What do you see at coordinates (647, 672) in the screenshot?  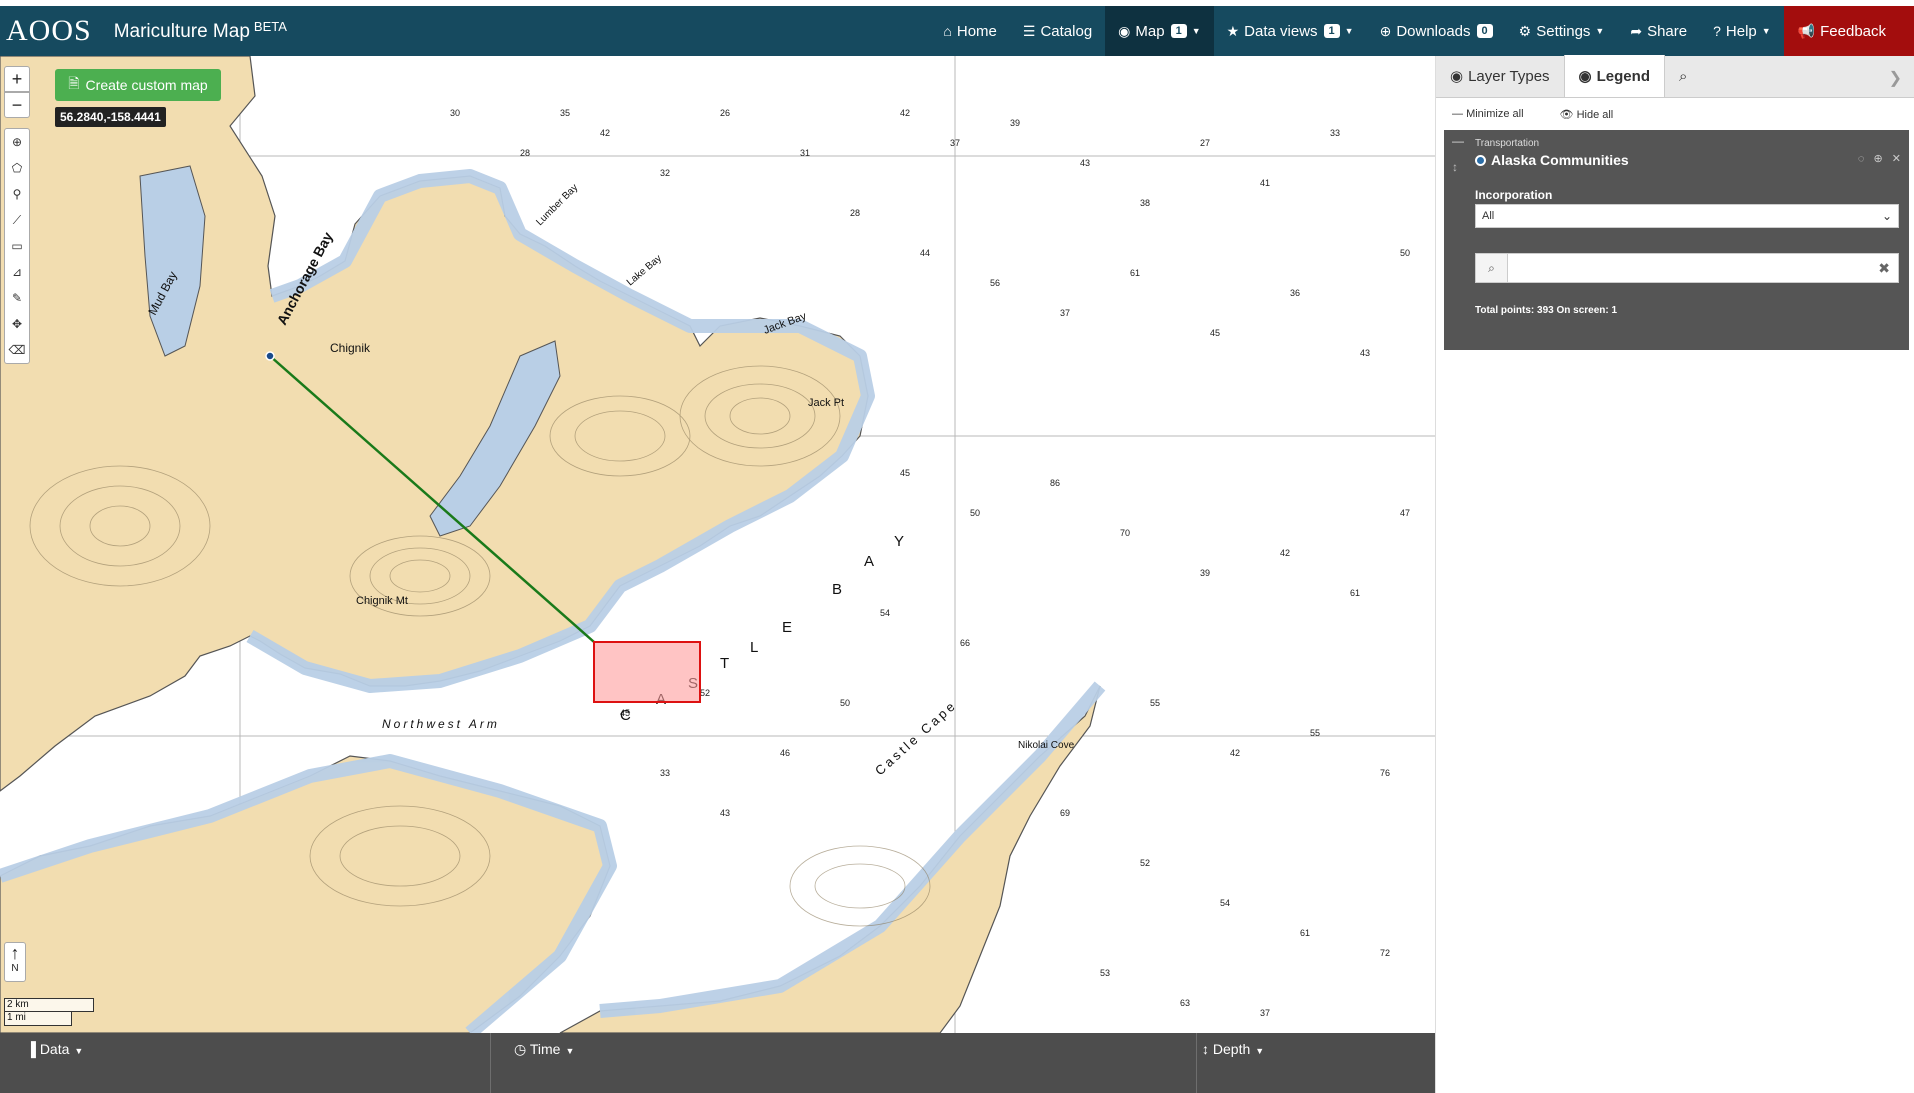 I see `selection-box` at bounding box center [647, 672].